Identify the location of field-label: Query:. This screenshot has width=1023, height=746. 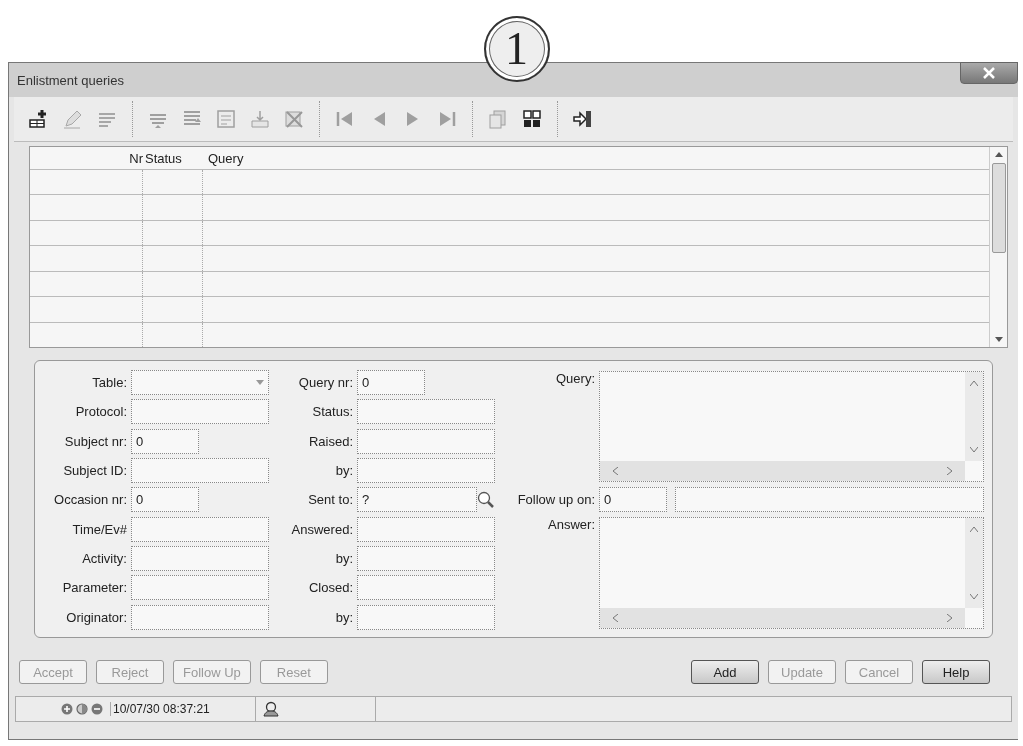
(575, 378).